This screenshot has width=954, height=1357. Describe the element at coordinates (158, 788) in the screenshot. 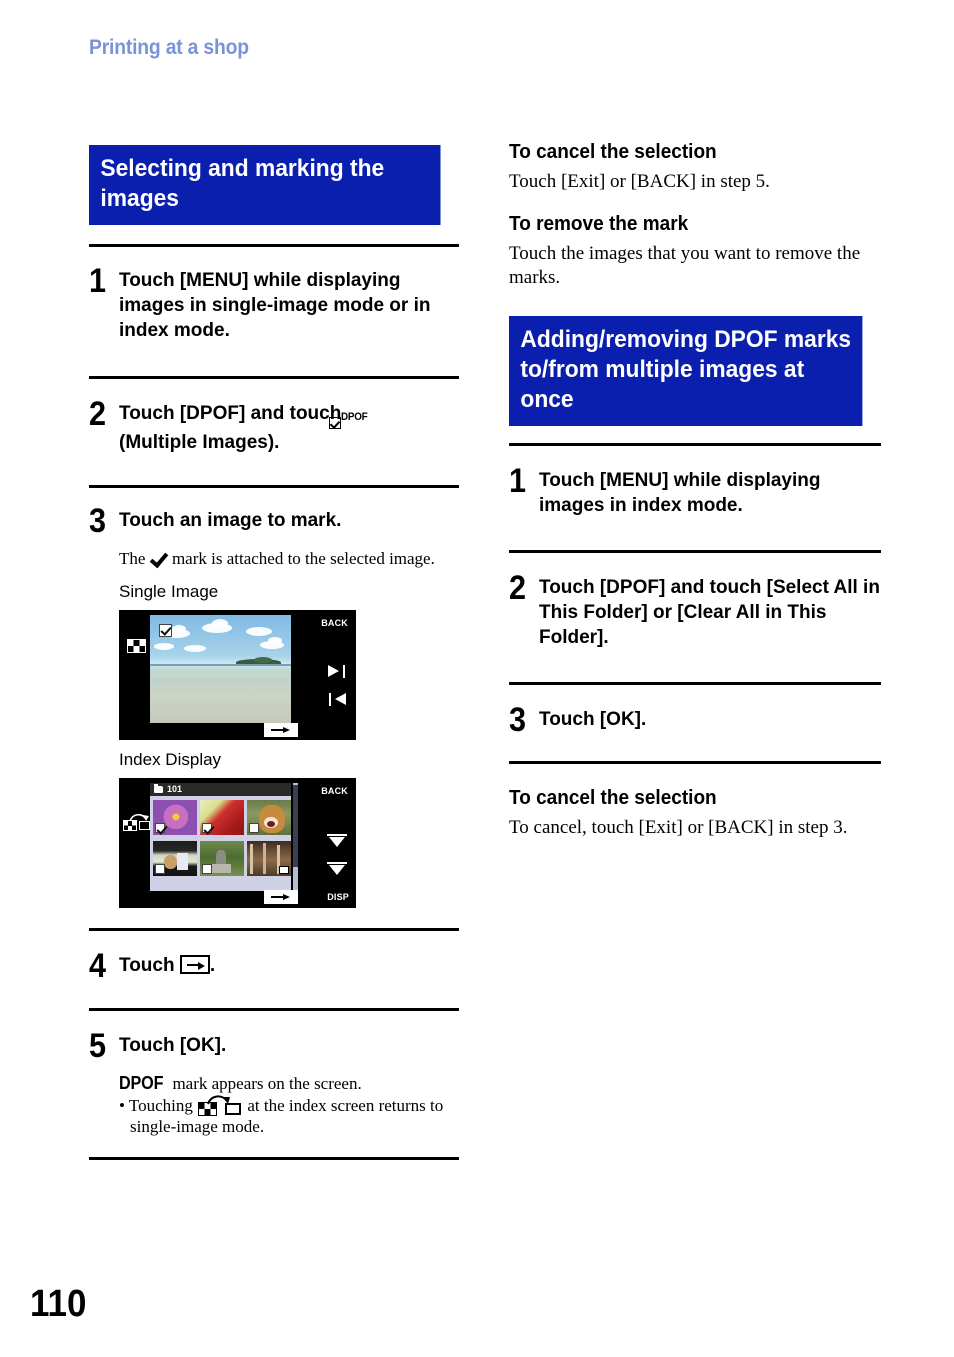

I see `folder-icon` at that location.